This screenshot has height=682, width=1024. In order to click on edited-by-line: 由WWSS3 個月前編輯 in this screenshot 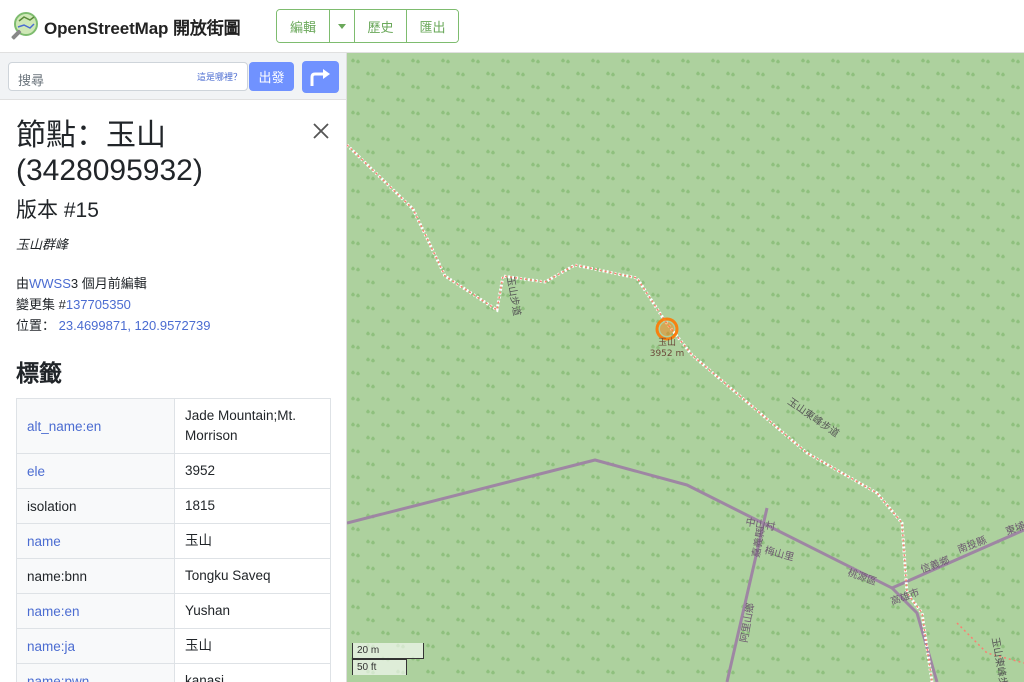, I will do `click(173, 283)`.